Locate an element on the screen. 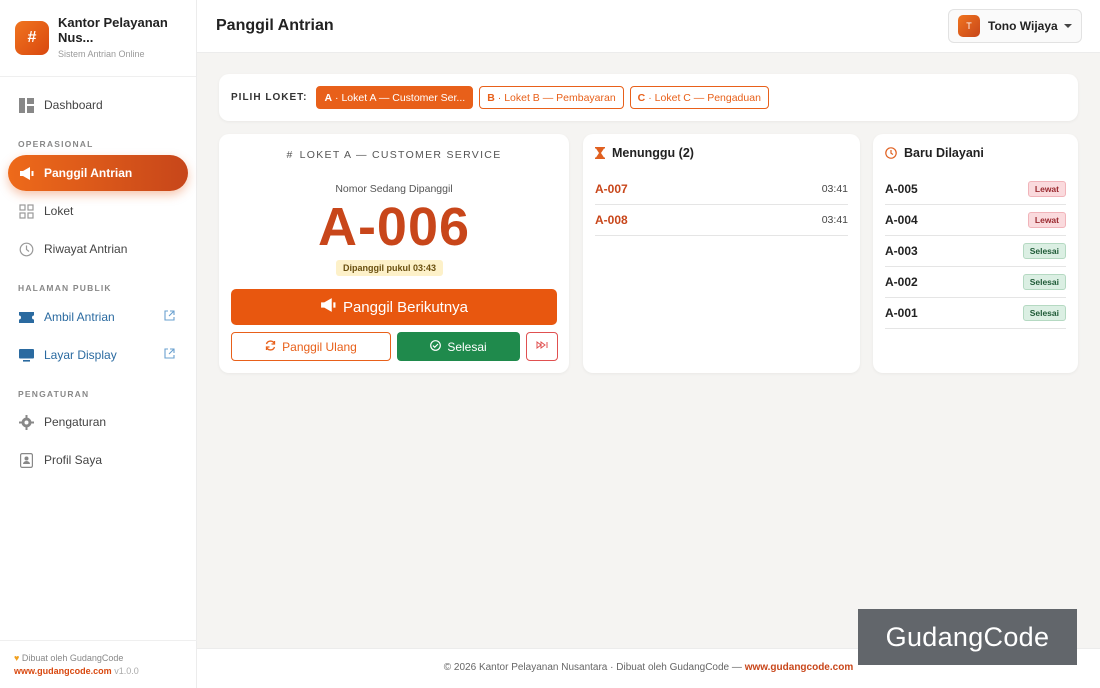 This screenshot has width=1100, height=688. served-heading: Baru Dilayani is located at coordinates (934, 153).